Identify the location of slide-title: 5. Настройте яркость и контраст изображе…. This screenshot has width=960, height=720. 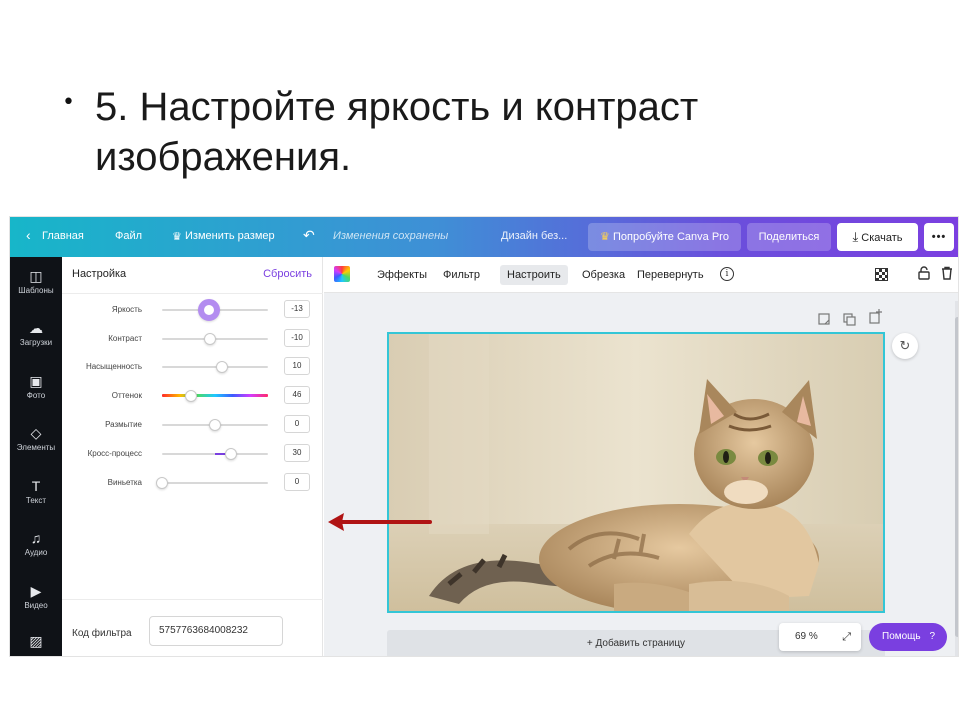
(485, 132).